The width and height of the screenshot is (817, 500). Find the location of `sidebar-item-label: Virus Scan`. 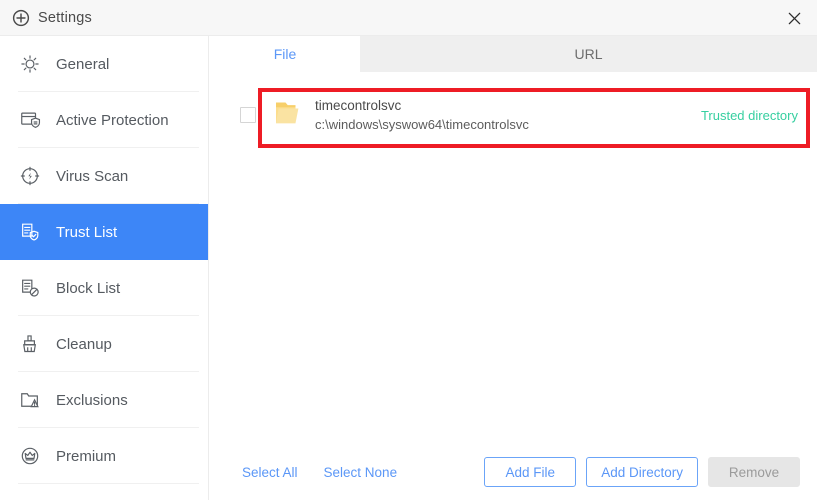

sidebar-item-label: Virus Scan is located at coordinates (92, 176).